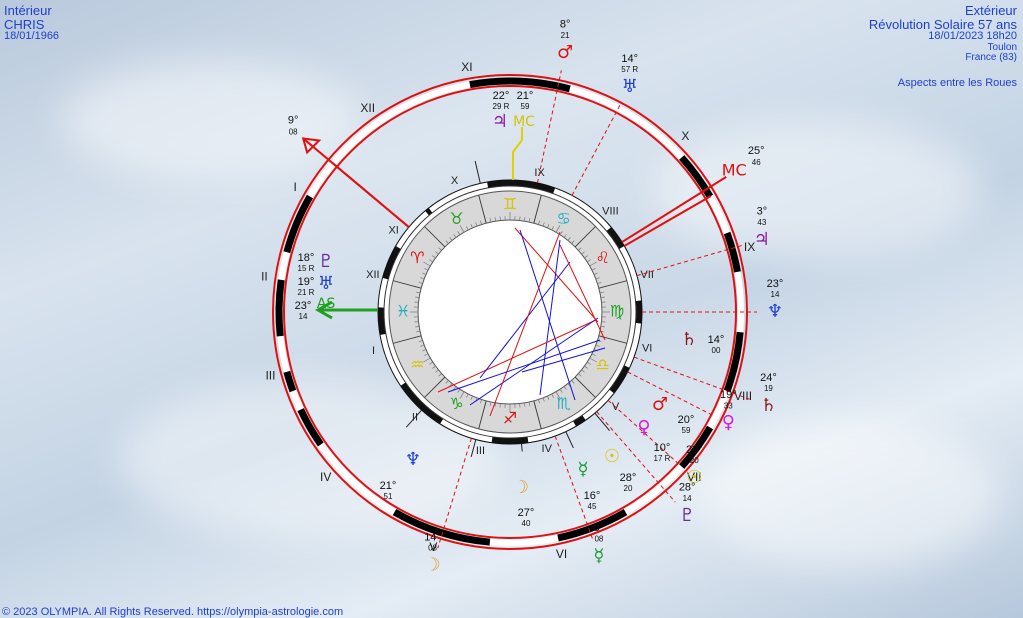  Describe the element at coordinates (610, 211) in the screenshot. I see `inner-house-number: VIII` at that location.